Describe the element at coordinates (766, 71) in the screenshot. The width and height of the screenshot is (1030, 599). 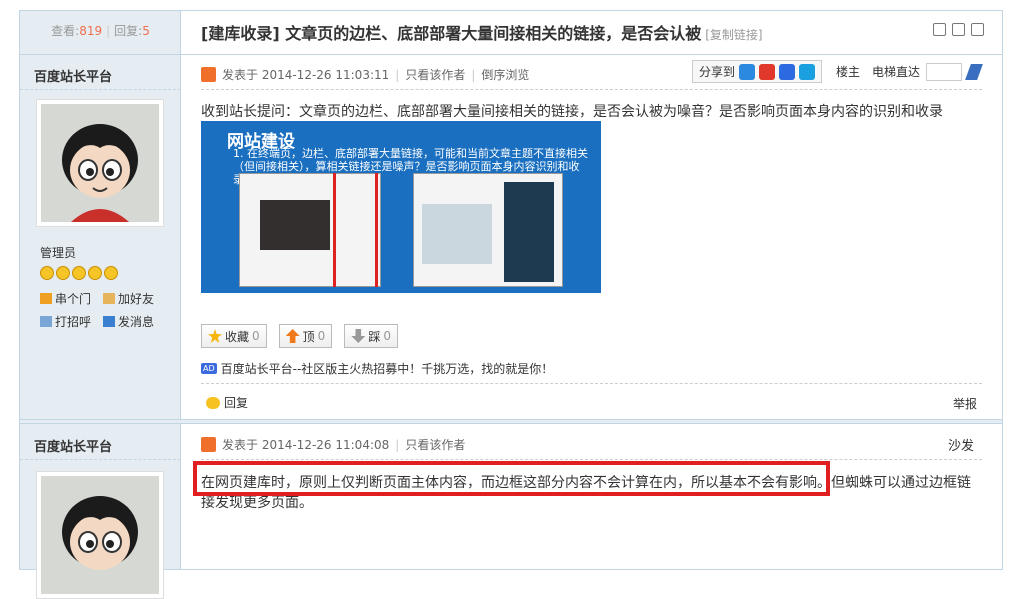
I see `weibo-share-icon` at that location.